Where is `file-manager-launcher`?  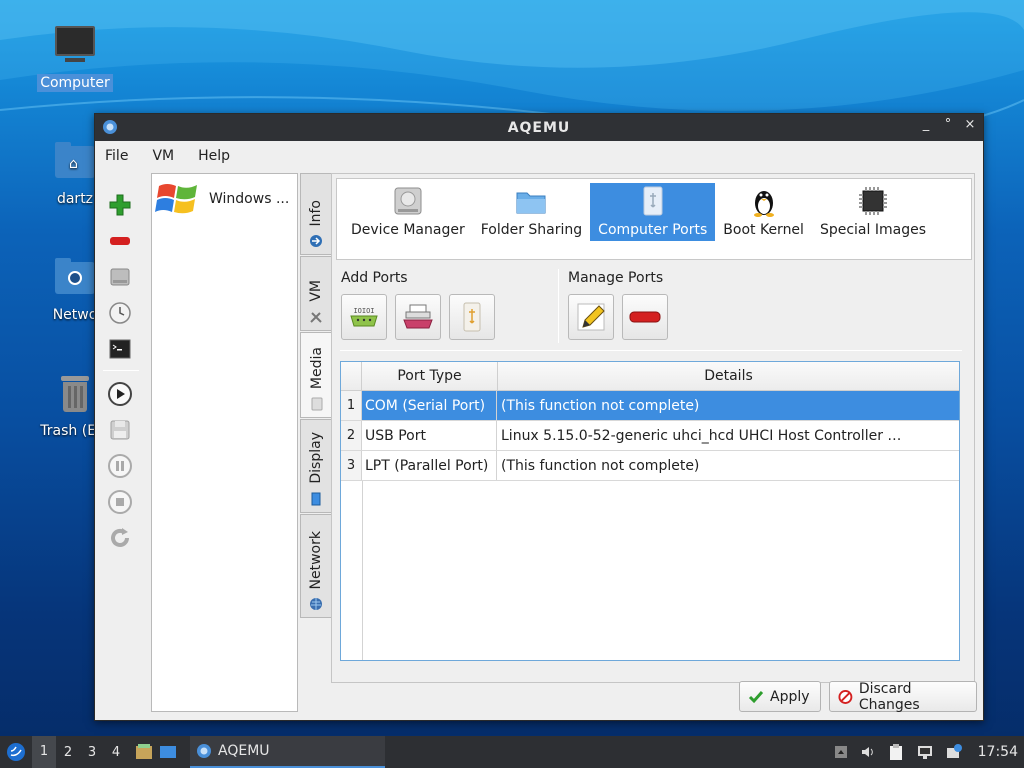
file-manager-launcher is located at coordinates (144, 752).